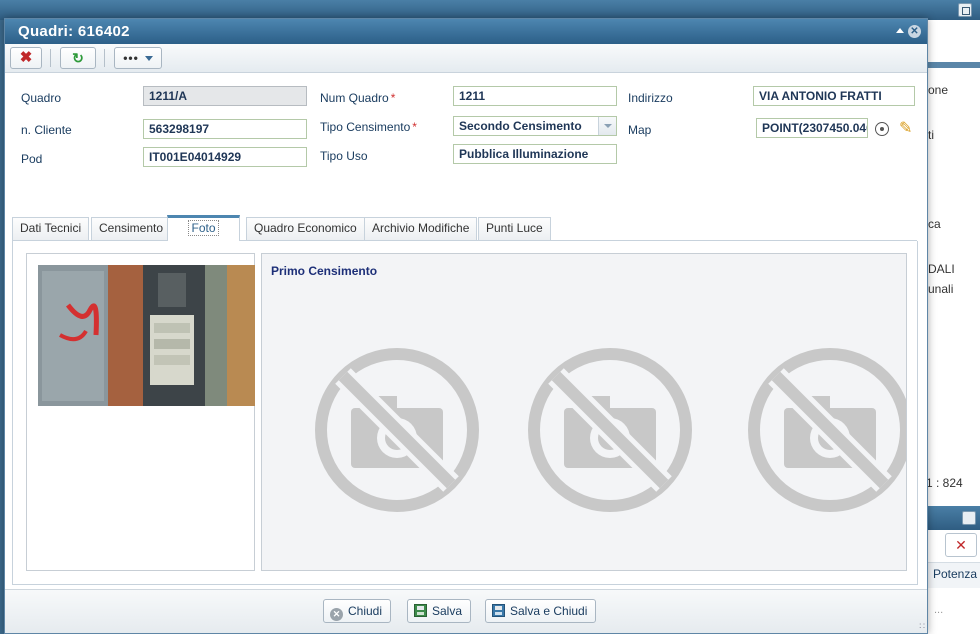 The width and height of the screenshot is (980, 634). What do you see at coordinates (944, 483) in the screenshot?
I see `record-count: 1 : 824` at bounding box center [944, 483].